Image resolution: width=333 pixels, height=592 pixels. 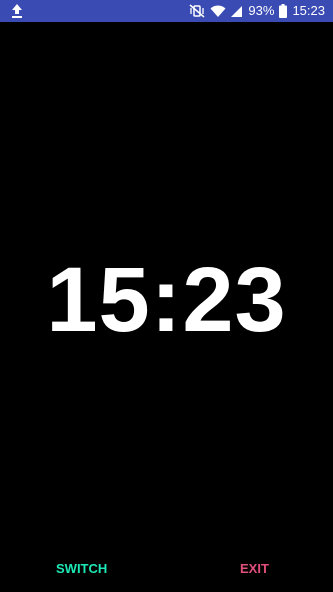 What do you see at coordinates (283, 11) in the screenshot?
I see `battery-icon` at bounding box center [283, 11].